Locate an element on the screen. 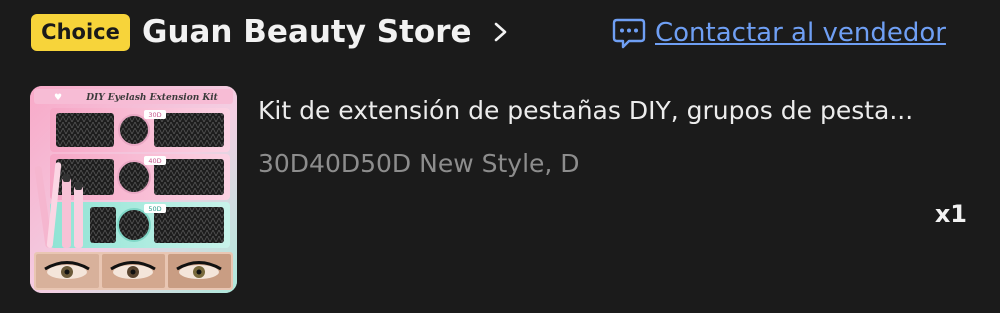 Image resolution: width=1000 pixels, height=313 pixels. tray-label-bottom: 50D is located at coordinates (154, 209).